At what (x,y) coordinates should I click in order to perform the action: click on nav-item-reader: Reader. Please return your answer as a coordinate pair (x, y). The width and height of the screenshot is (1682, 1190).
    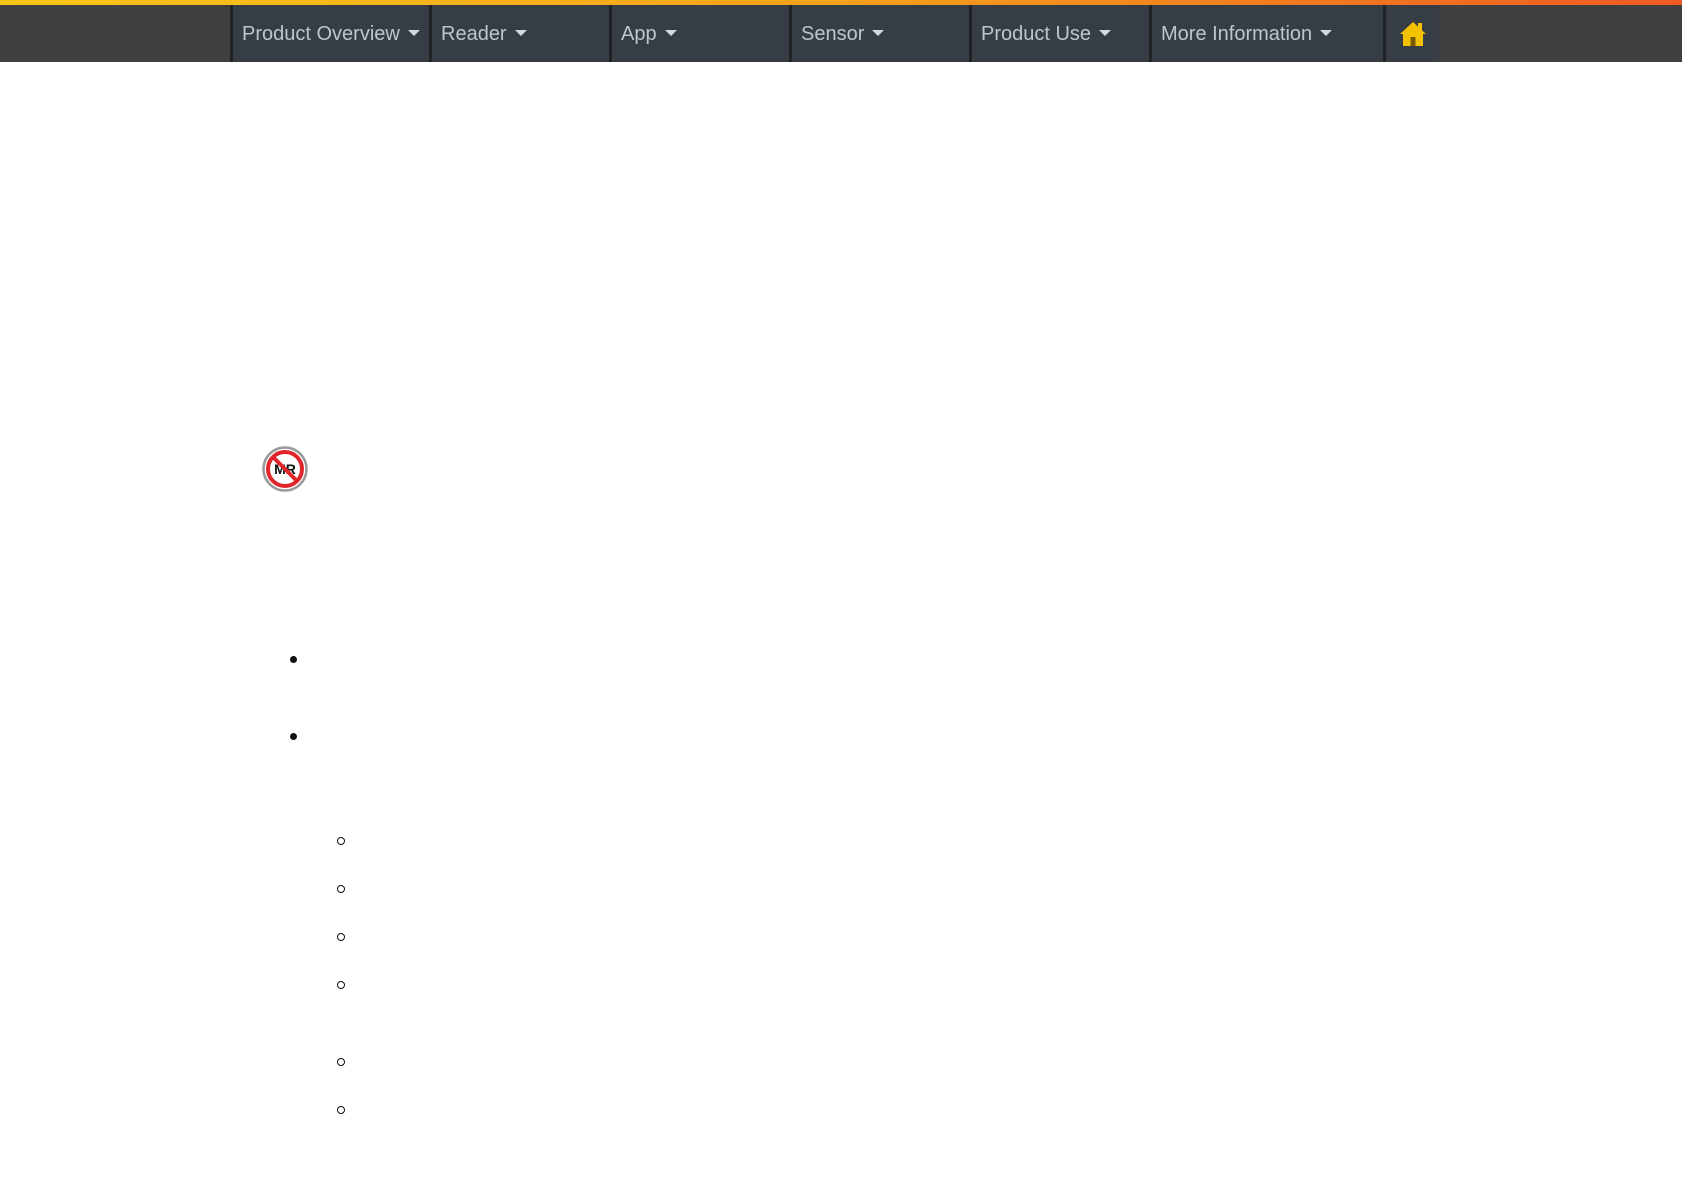
    Looking at the image, I should click on (519, 33).